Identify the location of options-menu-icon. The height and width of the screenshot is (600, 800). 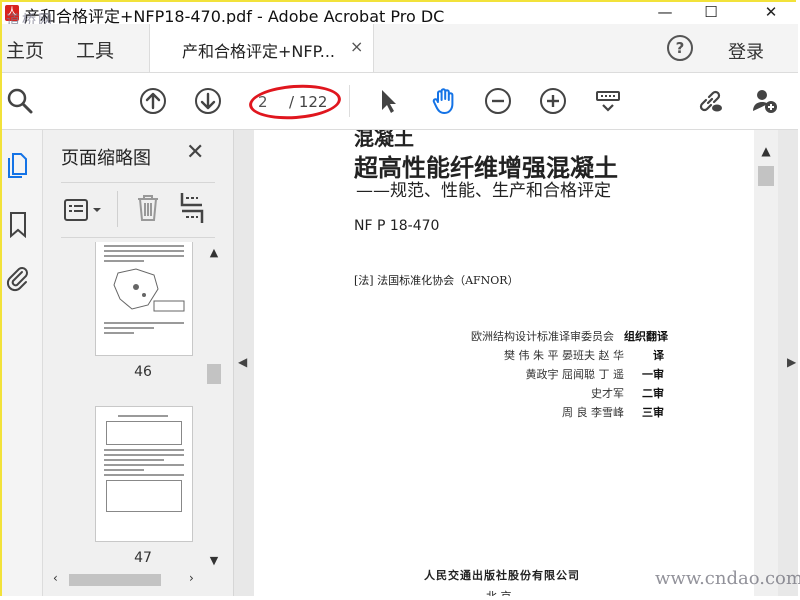
(83, 210).